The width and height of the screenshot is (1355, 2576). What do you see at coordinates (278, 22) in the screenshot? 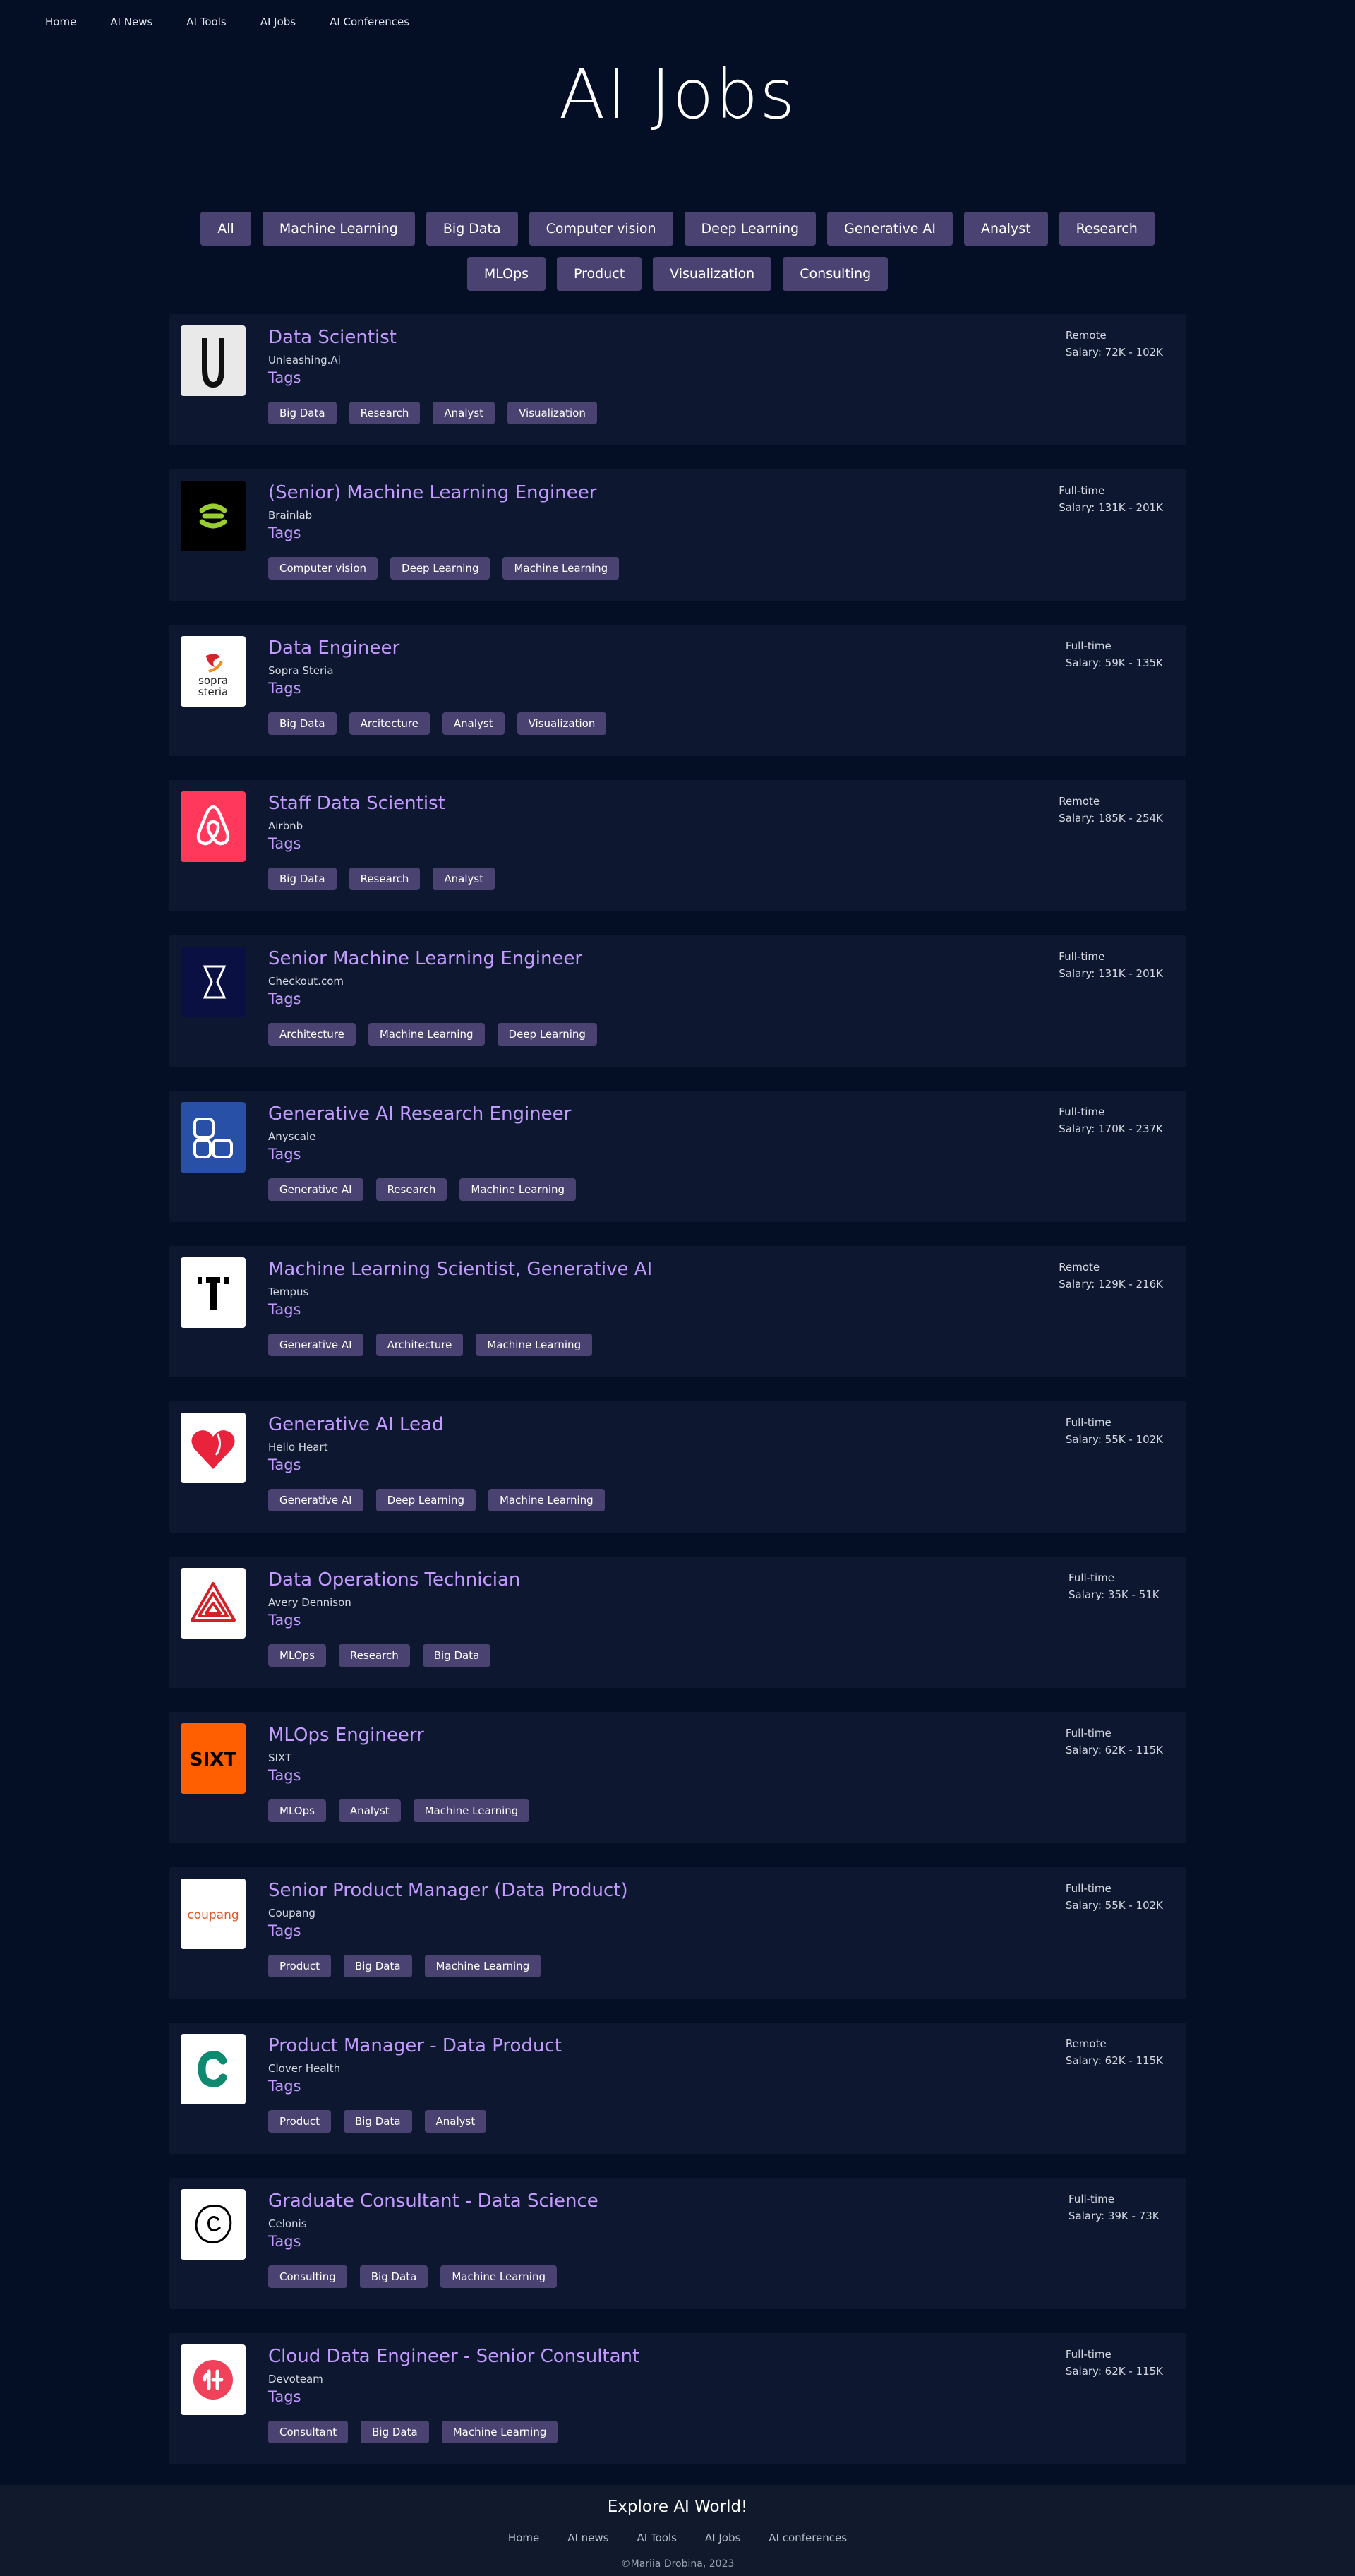
I see `nav-ai-jobs: AI Jobs` at bounding box center [278, 22].